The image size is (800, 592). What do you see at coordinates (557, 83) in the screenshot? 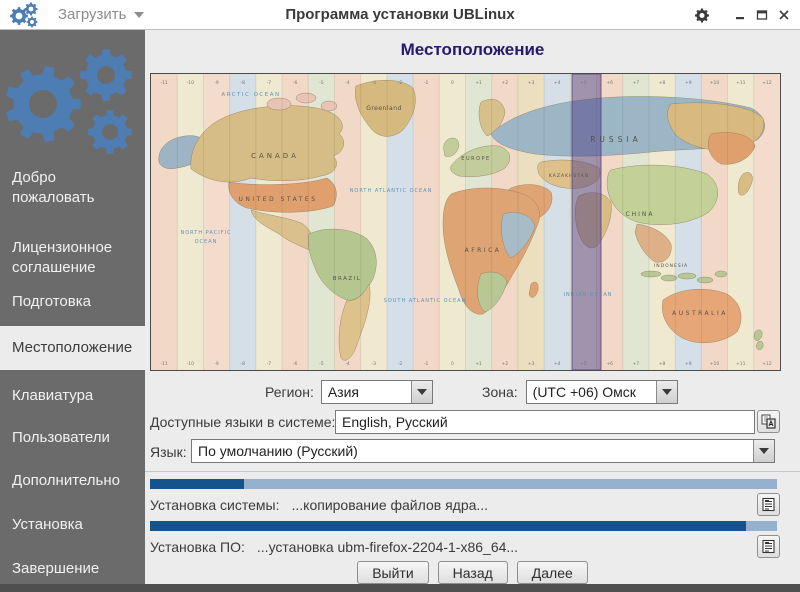
I see `svg-text: +4` at bounding box center [557, 83].